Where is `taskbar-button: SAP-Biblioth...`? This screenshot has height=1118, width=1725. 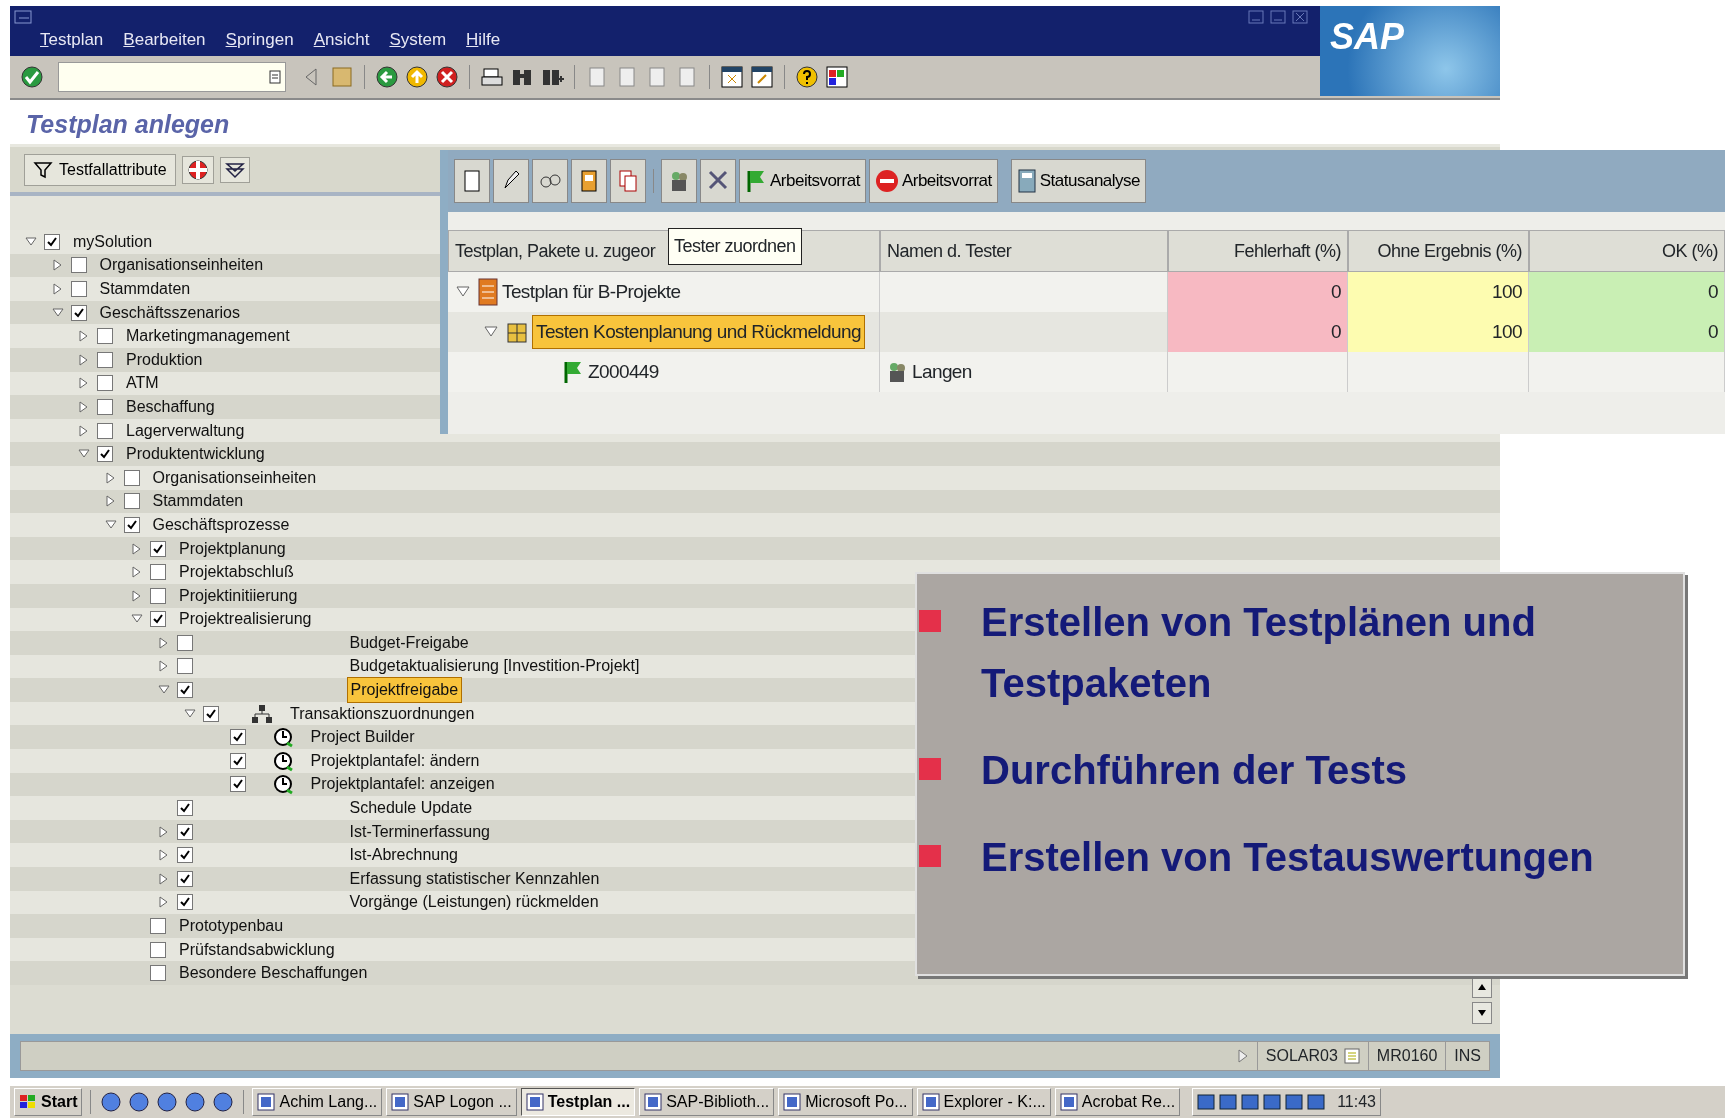
taskbar-button: SAP-Biblioth... is located at coordinates (707, 1102).